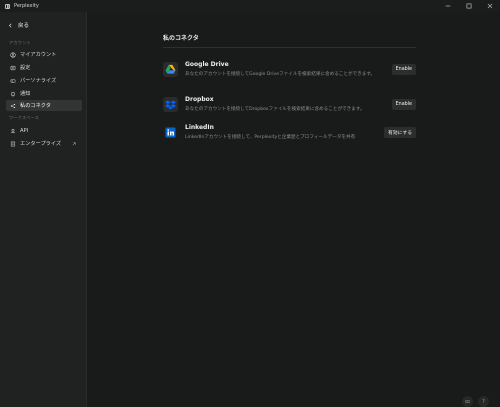 Image resolution: width=500 pixels, height=407 pixels. I want to click on page-title: 私のコネクタ, so click(181, 38).